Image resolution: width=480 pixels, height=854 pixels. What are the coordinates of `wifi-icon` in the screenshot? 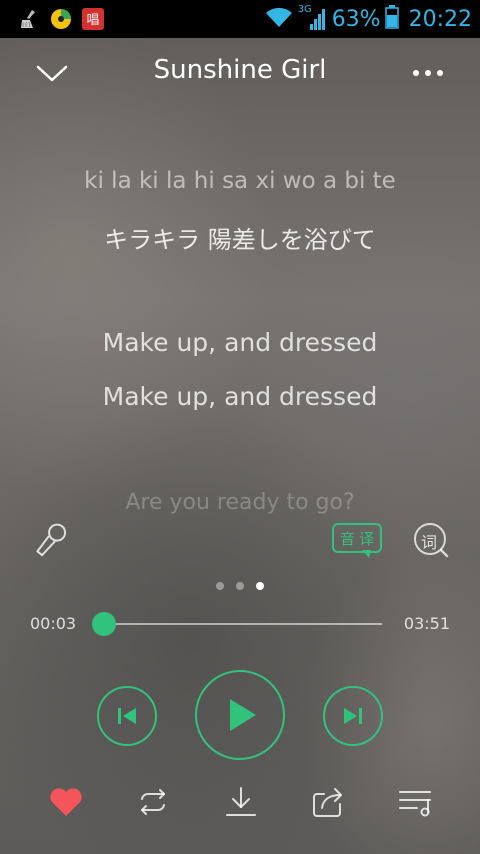 It's located at (279, 19).